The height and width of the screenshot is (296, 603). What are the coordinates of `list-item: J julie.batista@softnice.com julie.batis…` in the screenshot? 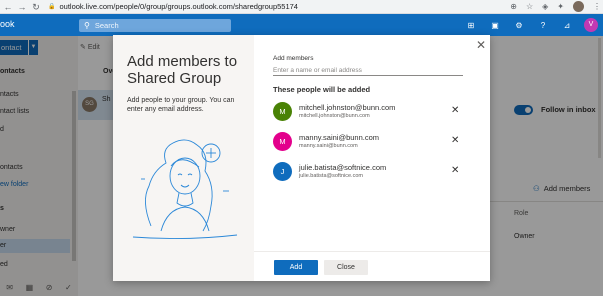 It's located at (373, 172).